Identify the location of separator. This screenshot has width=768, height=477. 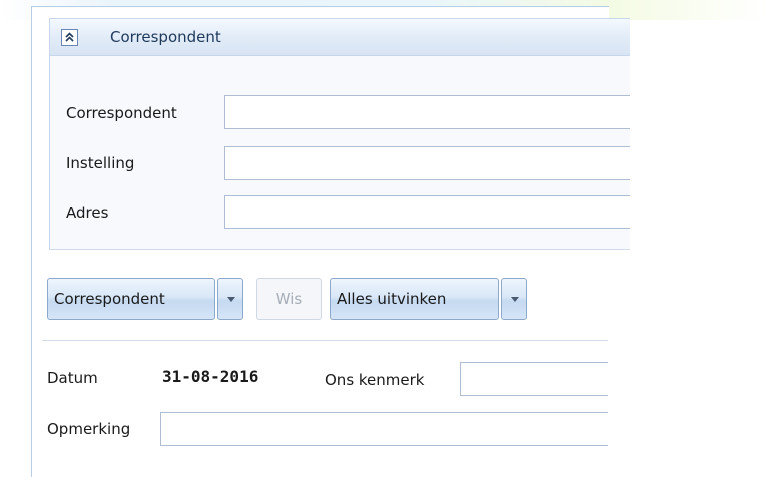
(325, 340).